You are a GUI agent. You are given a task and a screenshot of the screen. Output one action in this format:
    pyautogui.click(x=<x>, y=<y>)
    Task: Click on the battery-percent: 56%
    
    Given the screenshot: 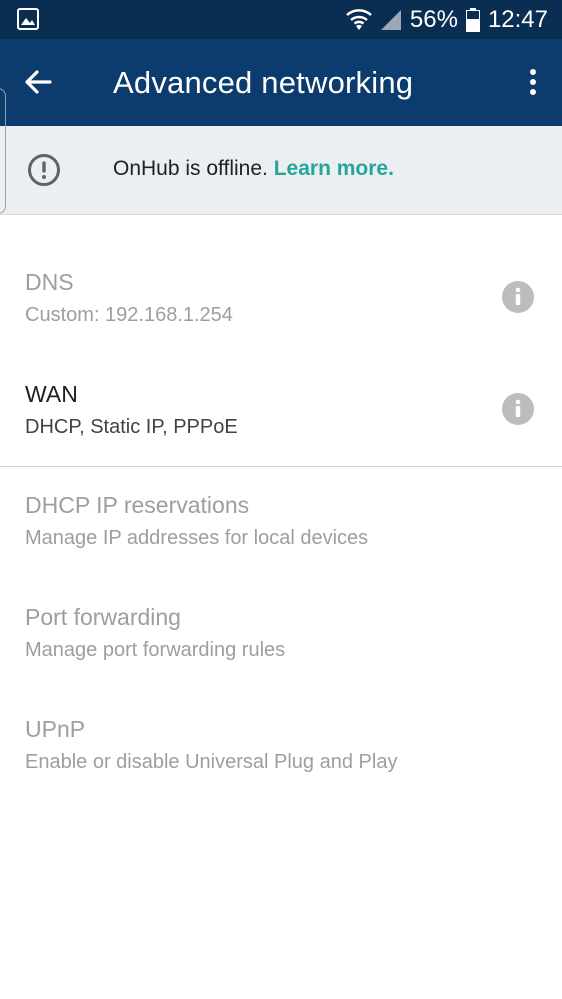 What is the action you would take?
    pyautogui.click(x=433, y=19)
    